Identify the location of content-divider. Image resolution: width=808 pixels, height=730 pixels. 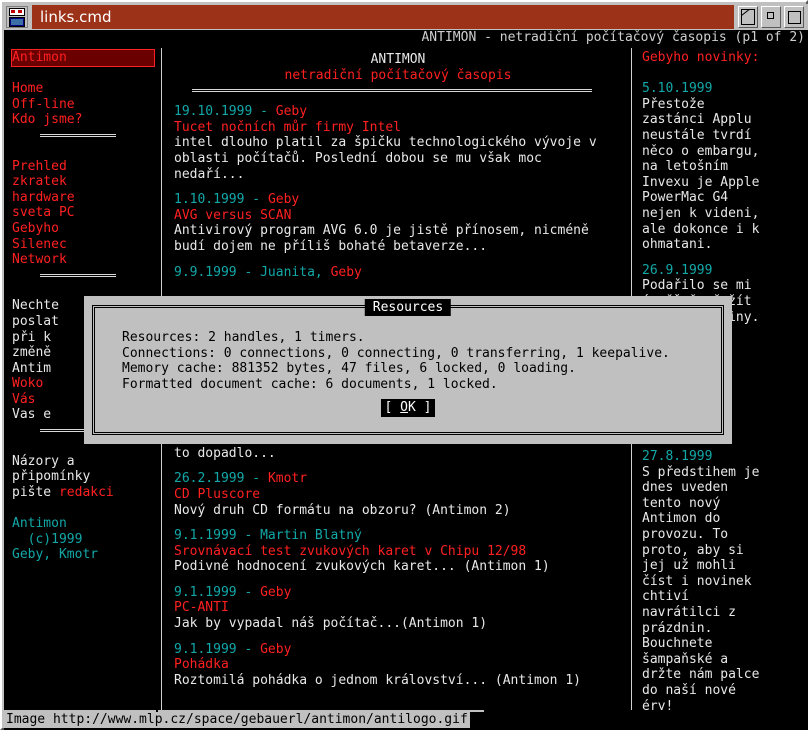
(392, 91).